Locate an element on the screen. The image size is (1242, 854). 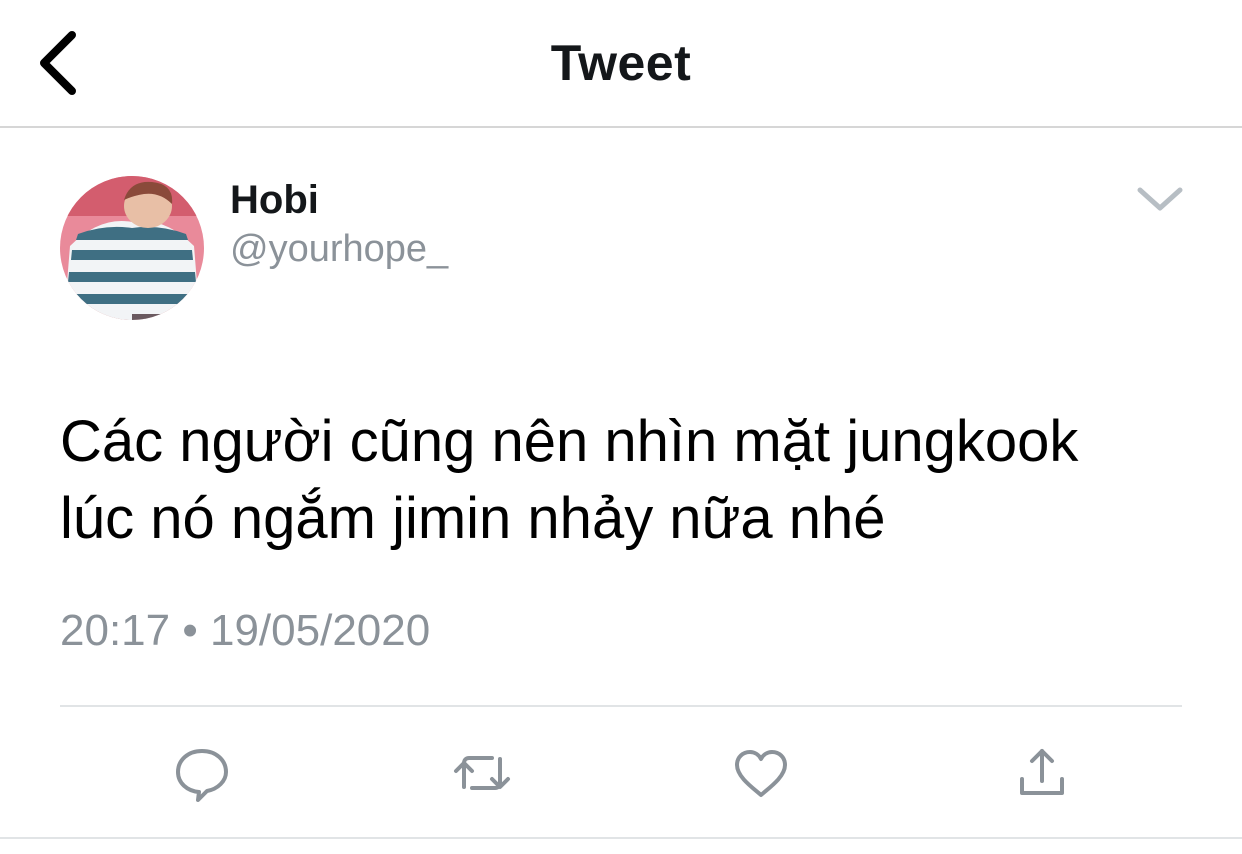
reply-icon is located at coordinates (202, 775).